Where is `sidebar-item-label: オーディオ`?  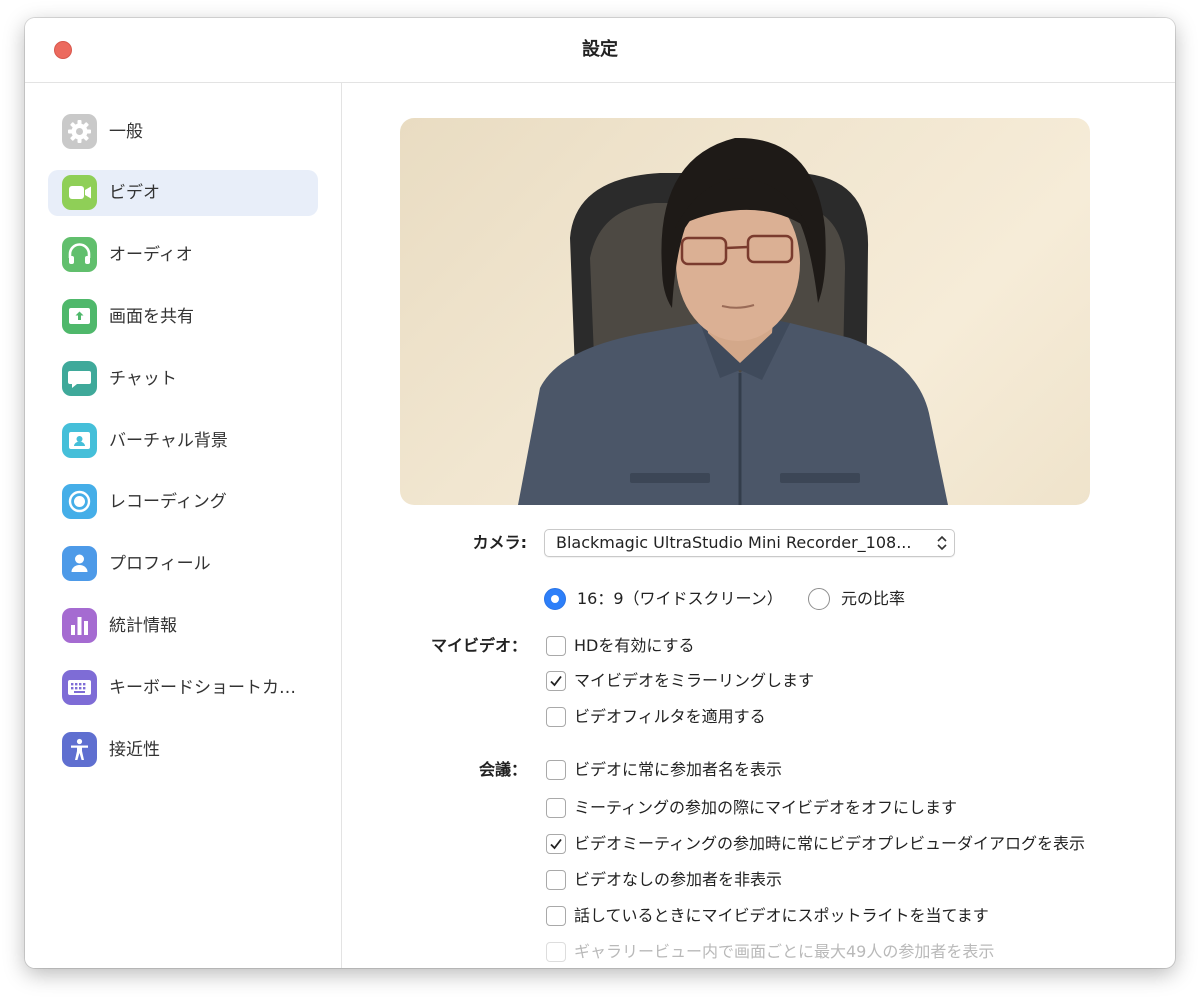 sidebar-item-label: オーディオ is located at coordinates (151, 255).